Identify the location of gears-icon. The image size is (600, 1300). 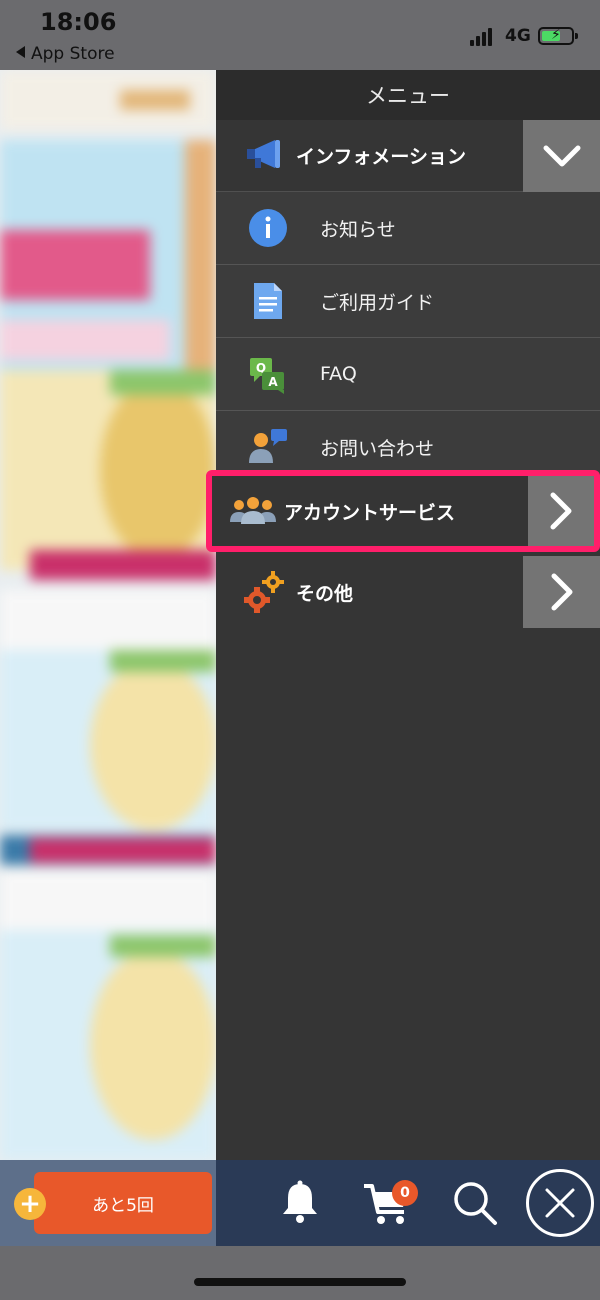
(265, 592).